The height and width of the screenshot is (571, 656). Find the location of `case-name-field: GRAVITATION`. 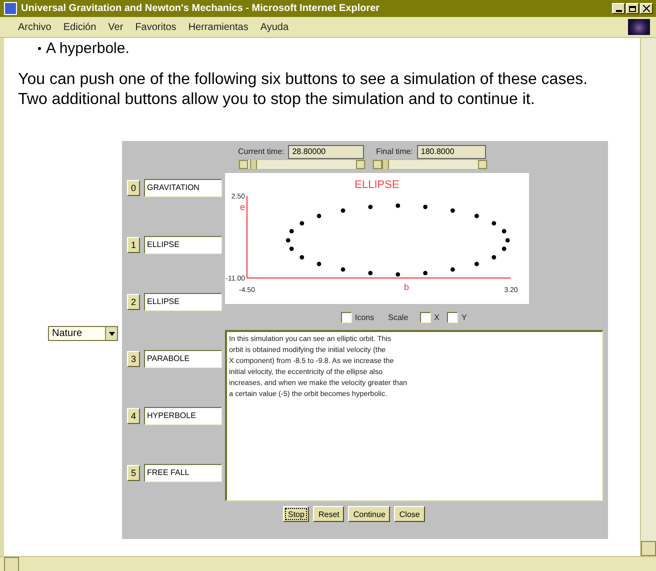

case-name-field: GRAVITATION is located at coordinates (183, 187).